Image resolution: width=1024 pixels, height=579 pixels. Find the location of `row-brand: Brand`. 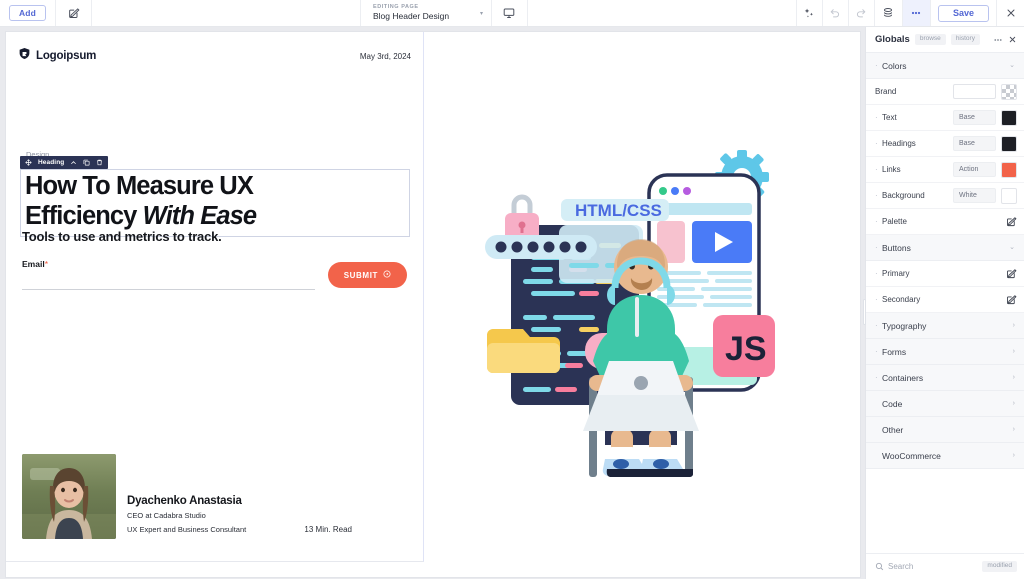

row-brand: Brand is located at coordinates (945, 92).